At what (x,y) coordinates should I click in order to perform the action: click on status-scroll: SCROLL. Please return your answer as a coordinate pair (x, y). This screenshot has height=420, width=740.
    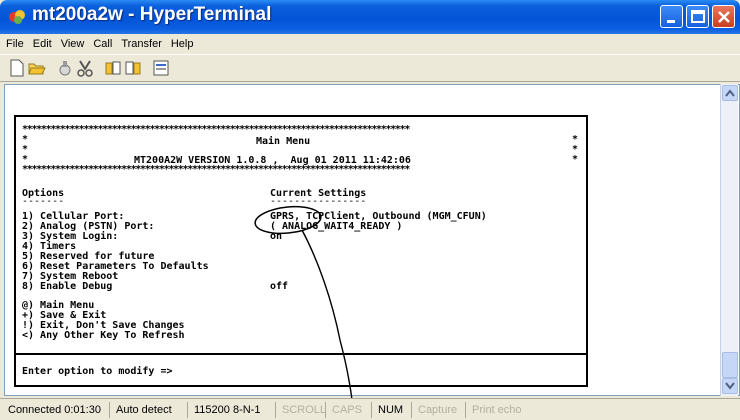
    Looking at the image, I should click on (302, 410).